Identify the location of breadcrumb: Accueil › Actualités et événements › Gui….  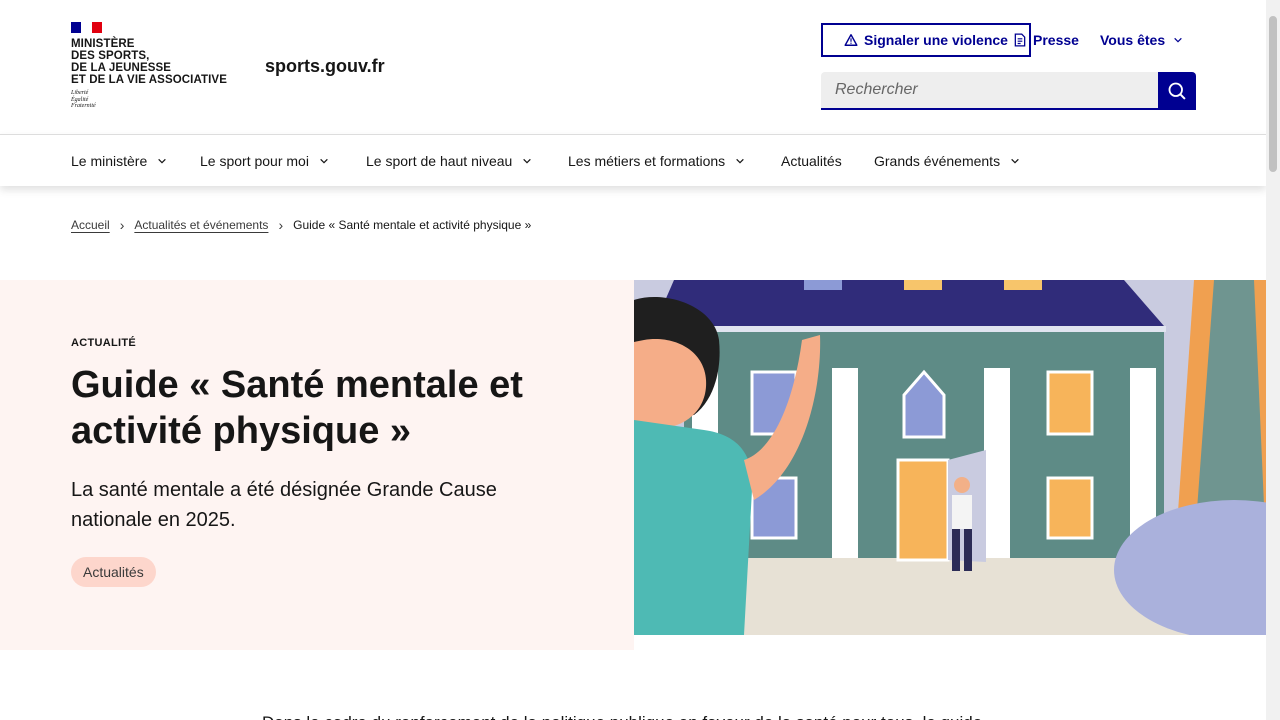
(301, 225).